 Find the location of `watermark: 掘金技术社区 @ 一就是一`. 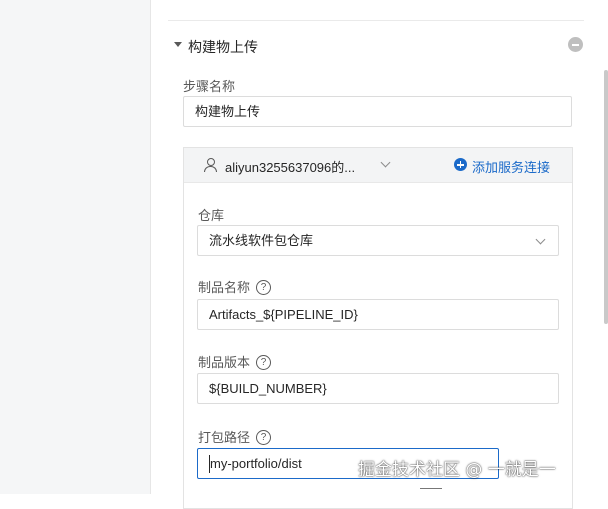

watermark: 掘金技术社区 @ 一就是一 is located at coordinates (457, 470).